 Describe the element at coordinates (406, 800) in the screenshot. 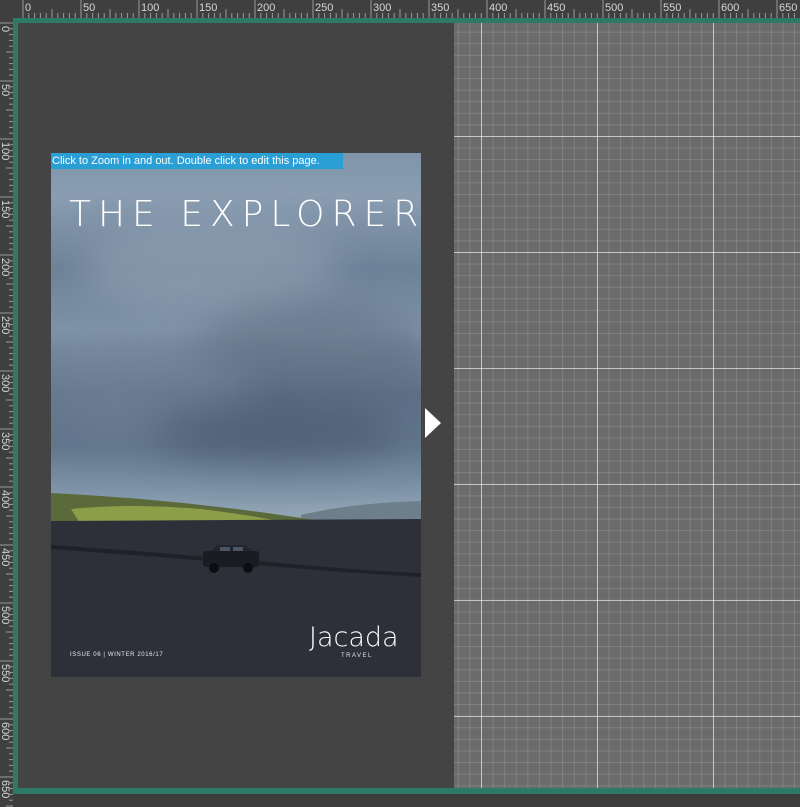

I see `bottom-strip` at that location.